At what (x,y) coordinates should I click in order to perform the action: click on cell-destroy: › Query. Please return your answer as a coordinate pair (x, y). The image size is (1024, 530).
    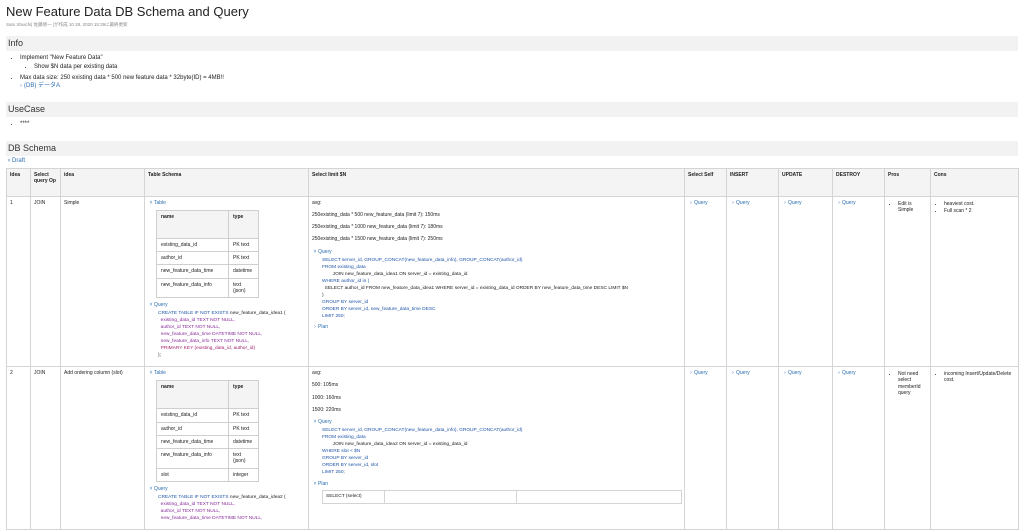
    Looking at the image, I should click on (858, 281).